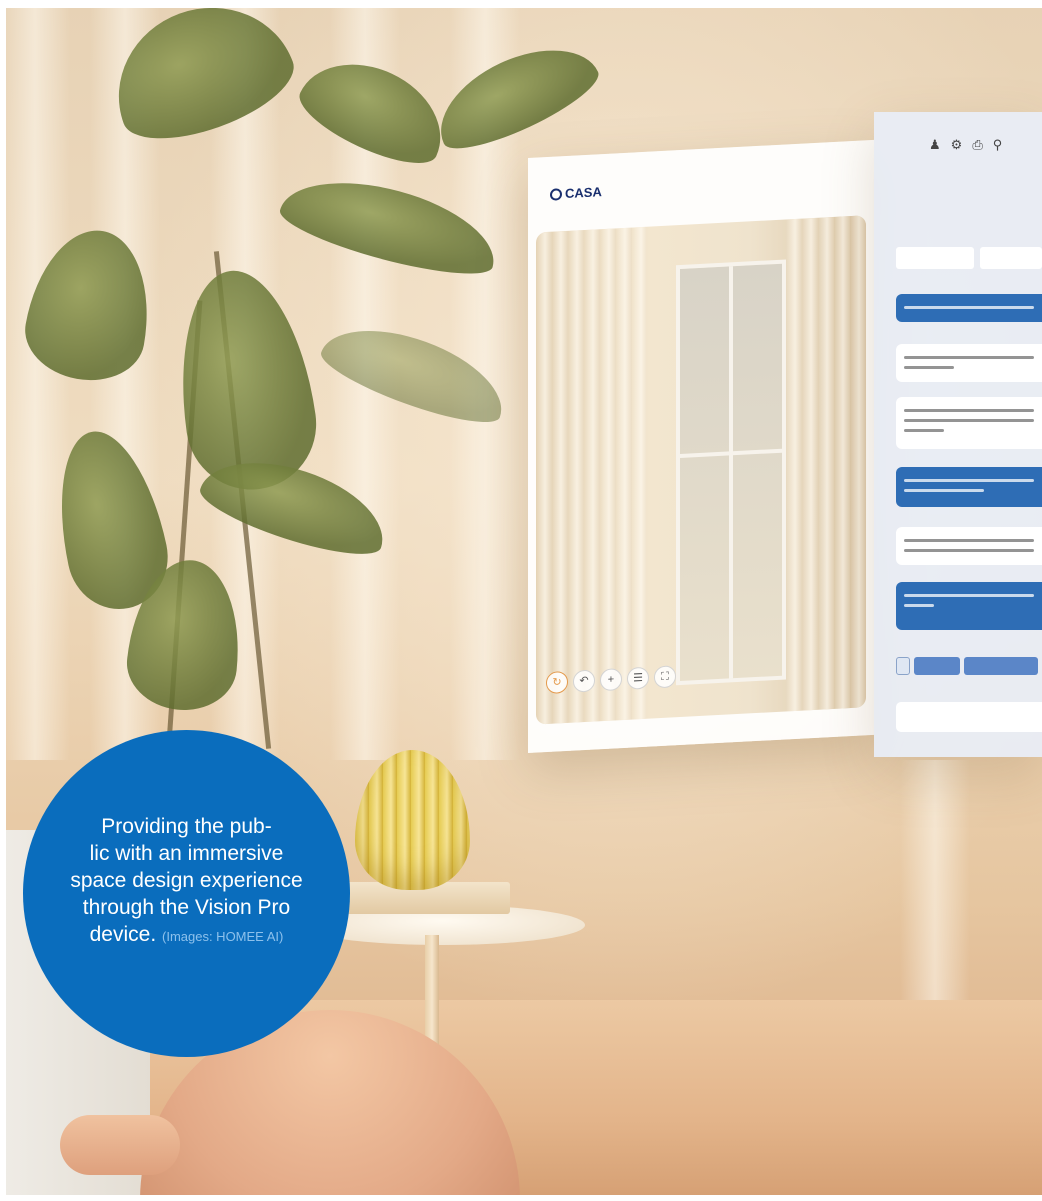 The width and height of the screenshot is (1042, 1201). I want to click on expand-icon: ⛶, so click(665, 677).